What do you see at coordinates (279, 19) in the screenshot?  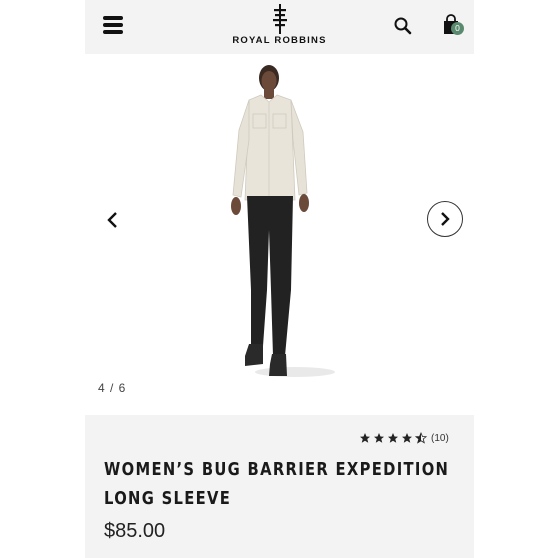 I see `tree-logo-icon` at bounding box center [279, 19].